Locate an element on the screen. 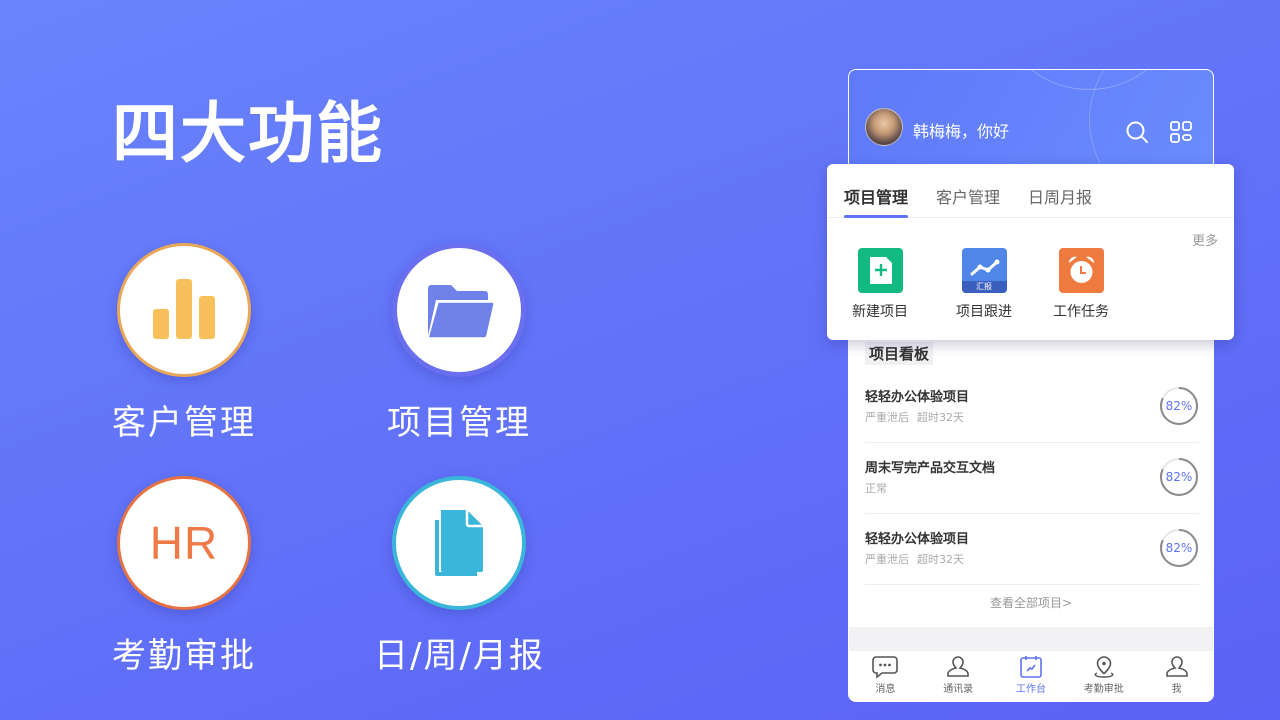  contacts-icon is located at coordinates (958, 666).